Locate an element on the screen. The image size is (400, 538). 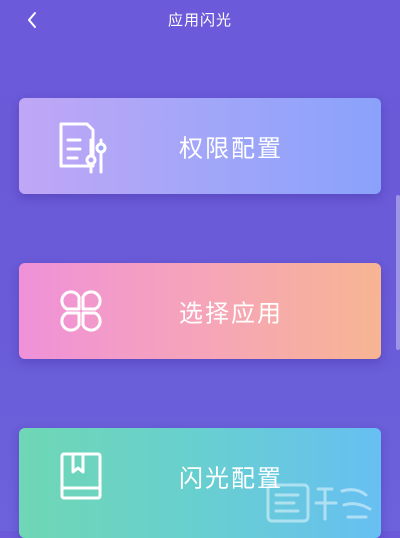
watermark-logo is located at coordinates (319, 503).